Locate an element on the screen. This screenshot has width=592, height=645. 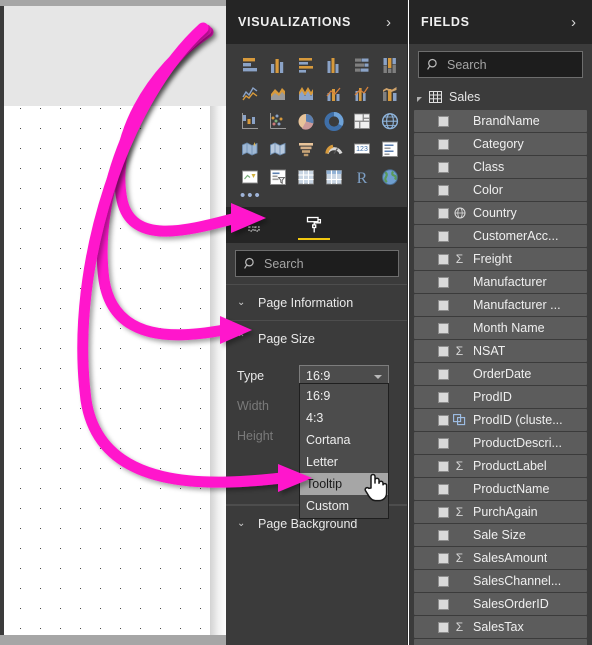
clustered-column-chart-icon is located at coordinates (333, 65).